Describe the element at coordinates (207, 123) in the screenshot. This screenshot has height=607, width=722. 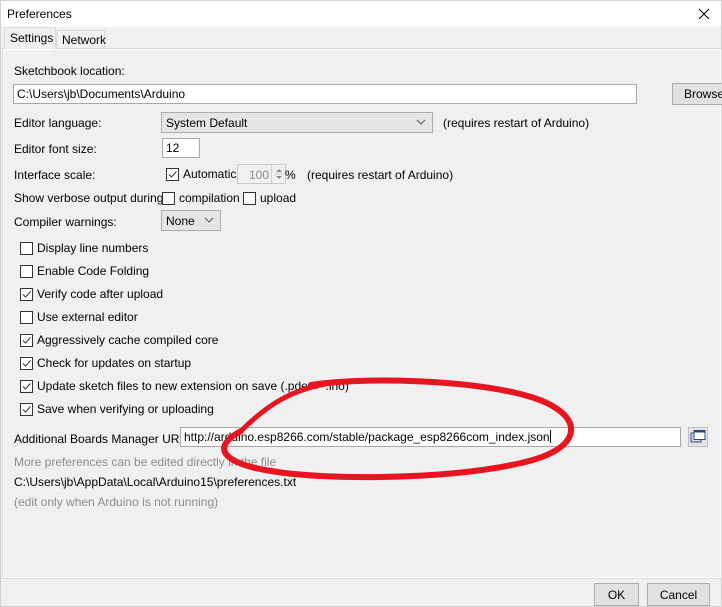
I see `editor-language-value: System Default` at that location.